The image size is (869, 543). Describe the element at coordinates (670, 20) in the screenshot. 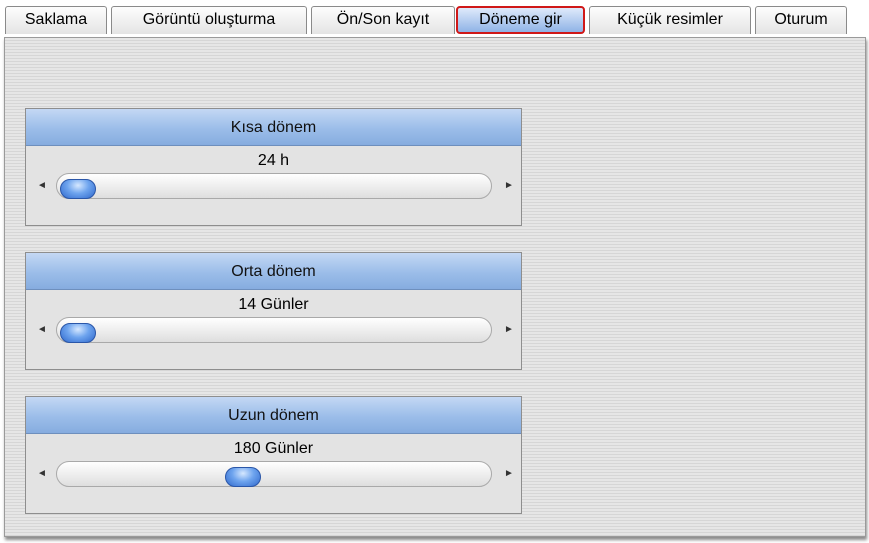

I see `tab-kucuk-resimler: Küçük resimler` at that location.